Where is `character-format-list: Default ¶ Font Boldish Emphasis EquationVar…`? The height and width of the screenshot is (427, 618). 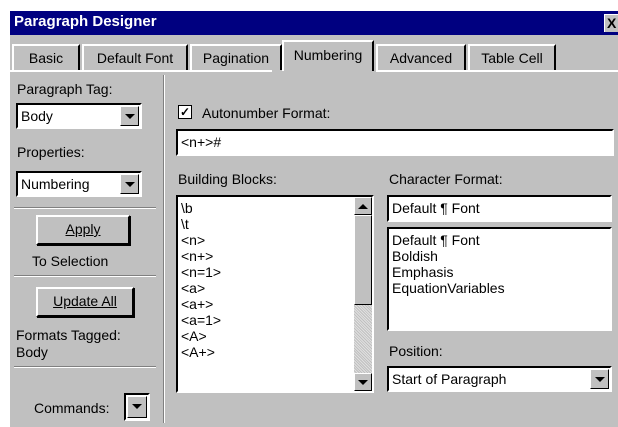 character-format-list: Default ¶ Font Boldish Emphasis EquationVar… is located at coordinates (499, 279).